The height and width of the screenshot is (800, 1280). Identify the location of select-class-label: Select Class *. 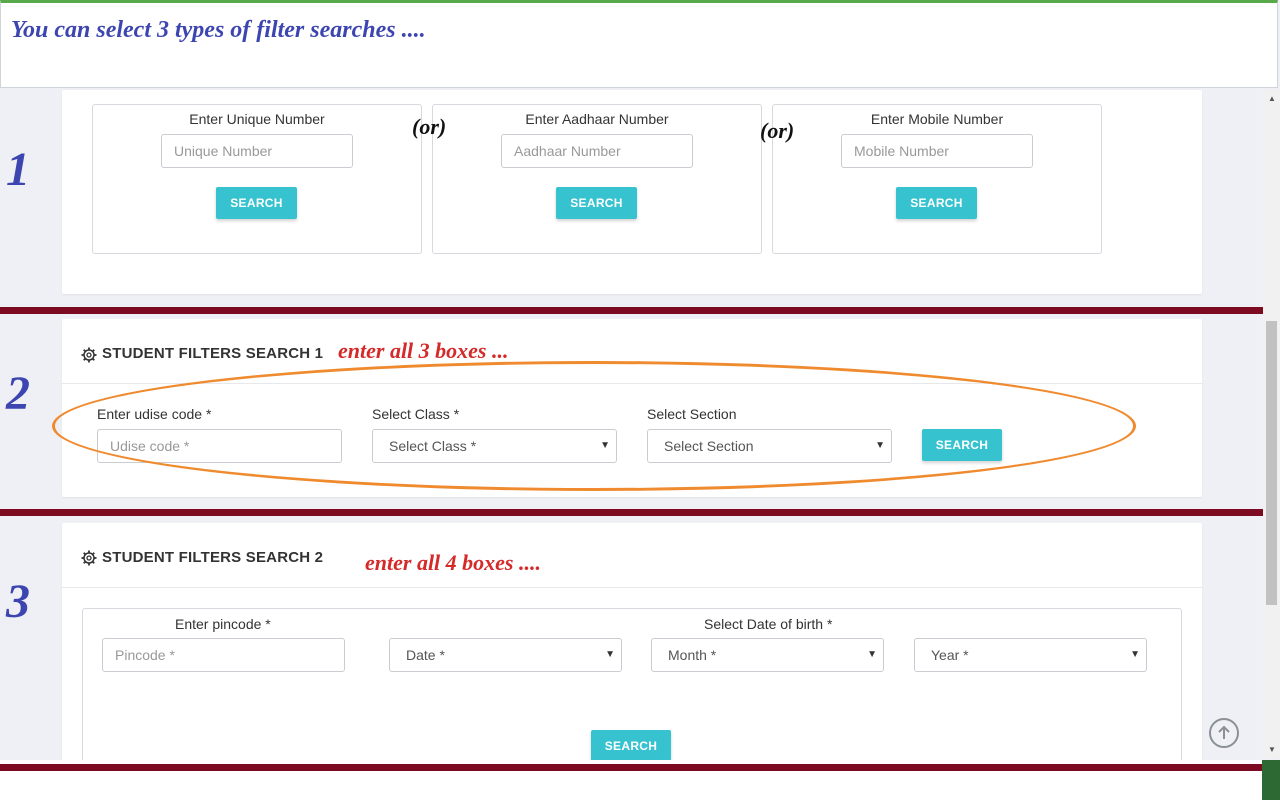
(416, 414).